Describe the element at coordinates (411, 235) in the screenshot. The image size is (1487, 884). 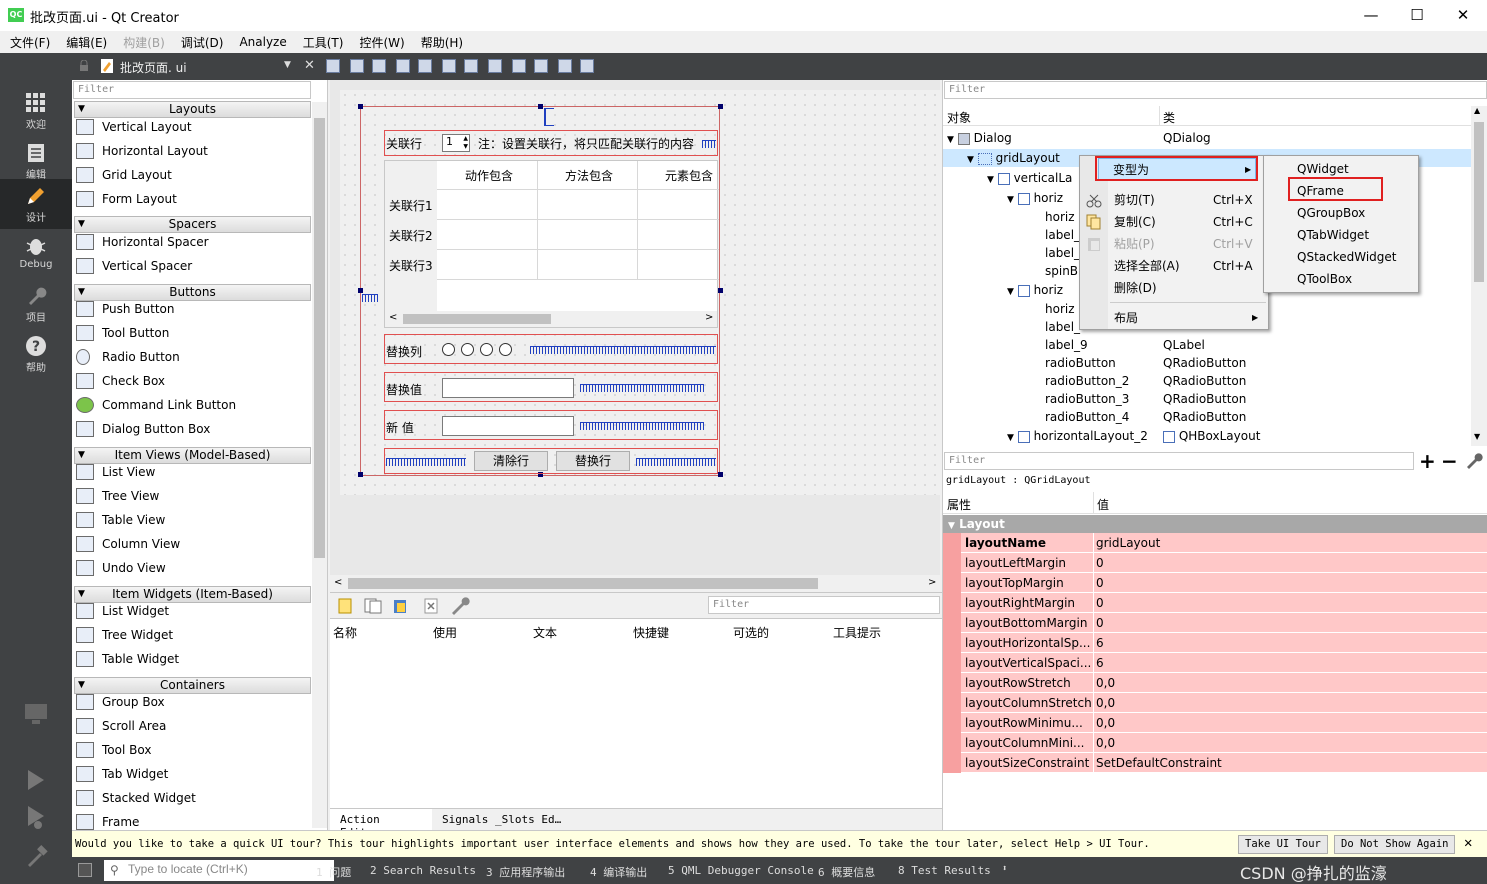
I see `table-row-header: 关联行2` at that location.